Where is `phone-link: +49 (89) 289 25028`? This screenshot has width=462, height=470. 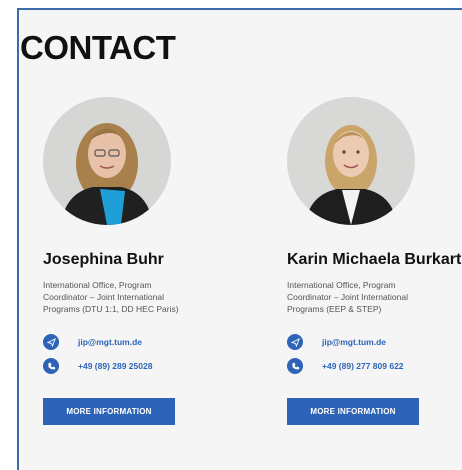 phone-link: +49 (89) 289 25028 is located at coordinates (115, 366).